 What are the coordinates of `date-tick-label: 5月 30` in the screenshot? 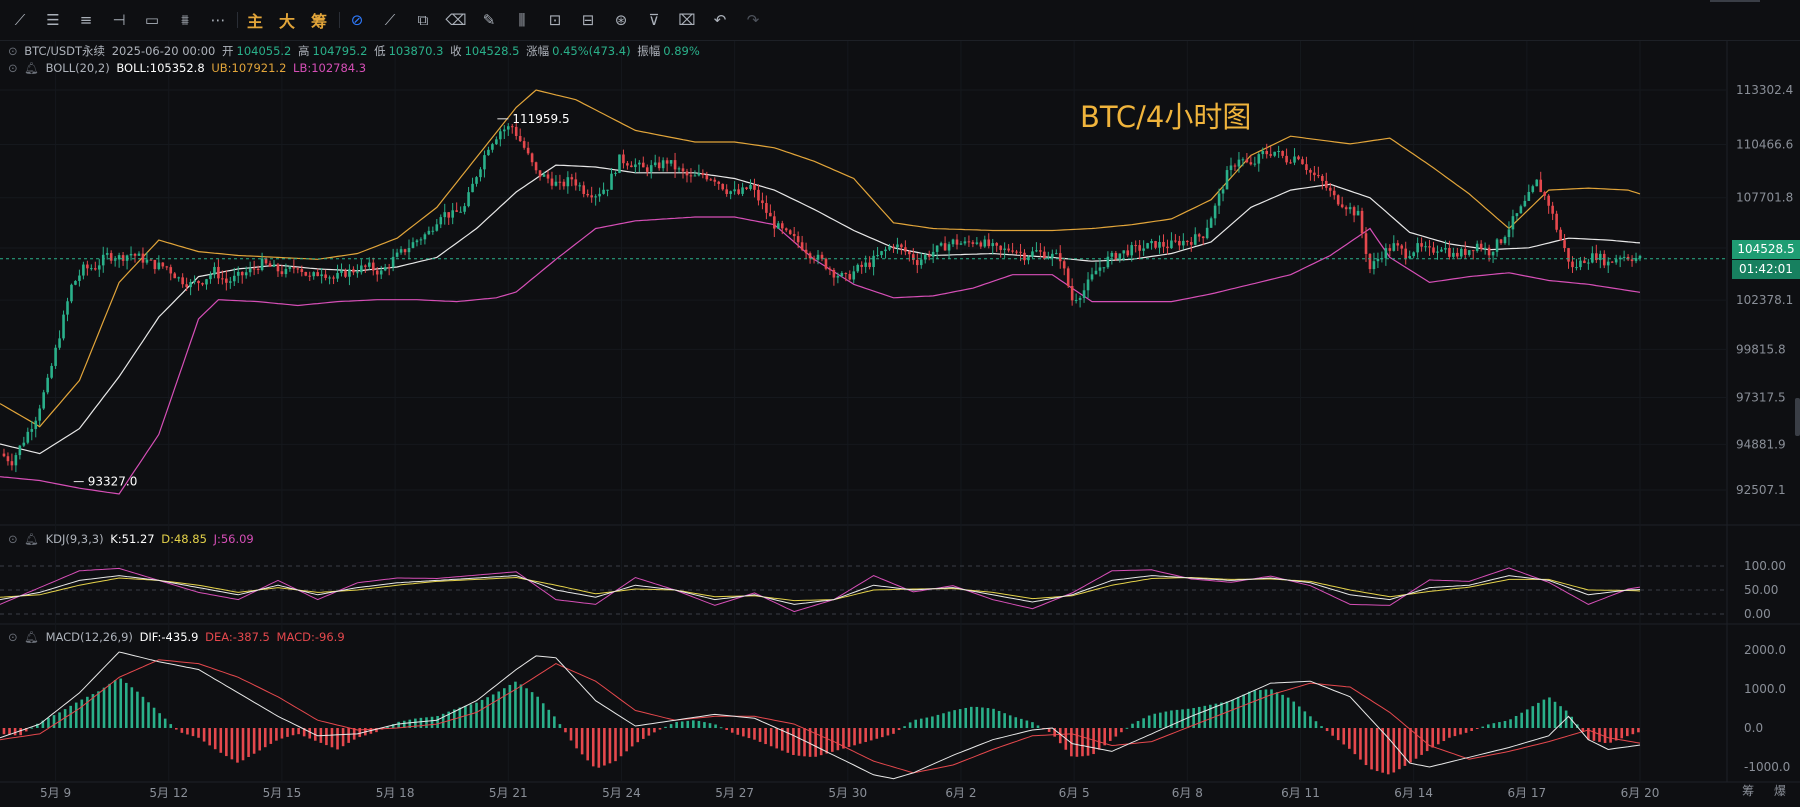 It's located at (847, 793).